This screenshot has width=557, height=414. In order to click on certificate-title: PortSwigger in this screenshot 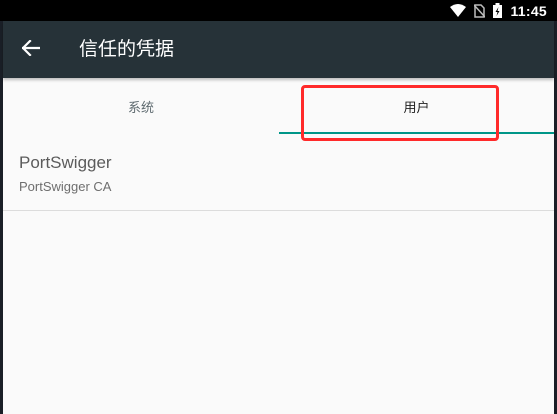, I will do `click(65, 162)`.